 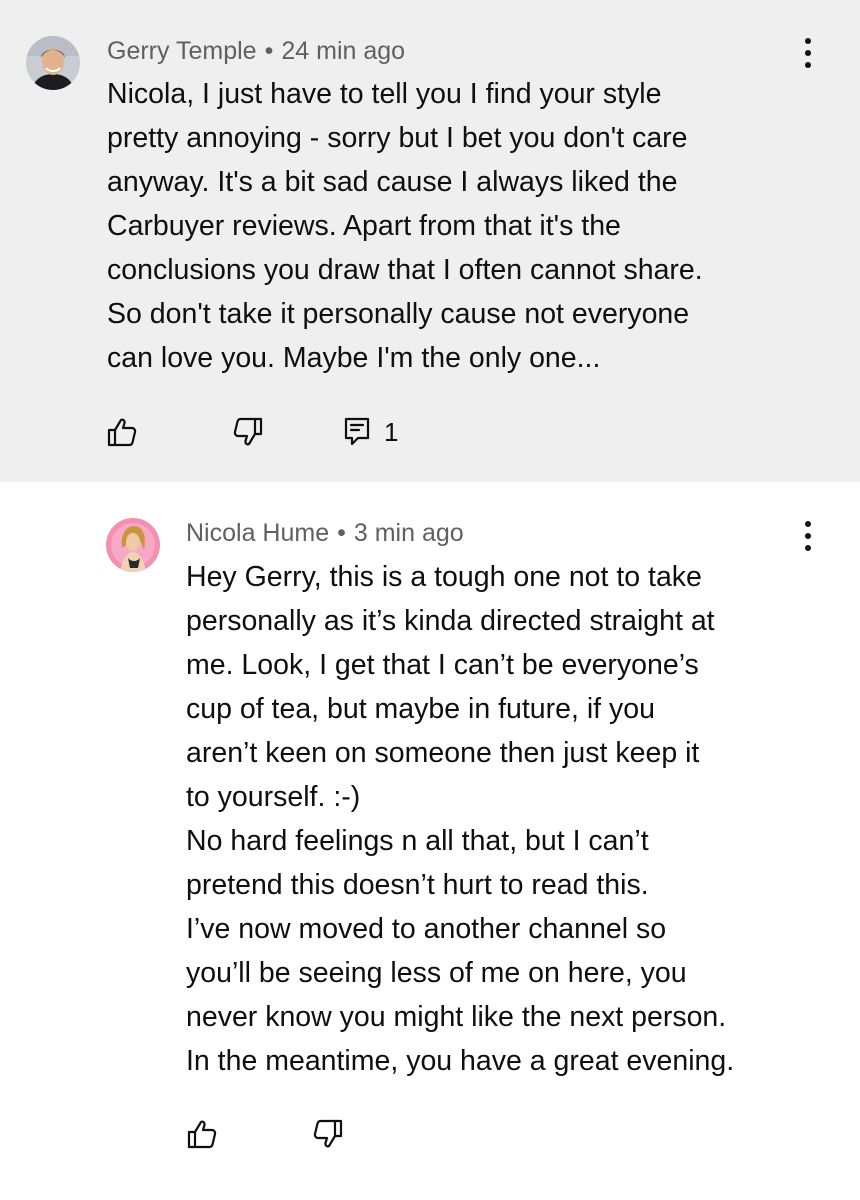 What do you see at coordinates (426, 929) in the screenshot?
I see `comment-line: I’ve now moved to another channel so` at bounding box center [426, 929].